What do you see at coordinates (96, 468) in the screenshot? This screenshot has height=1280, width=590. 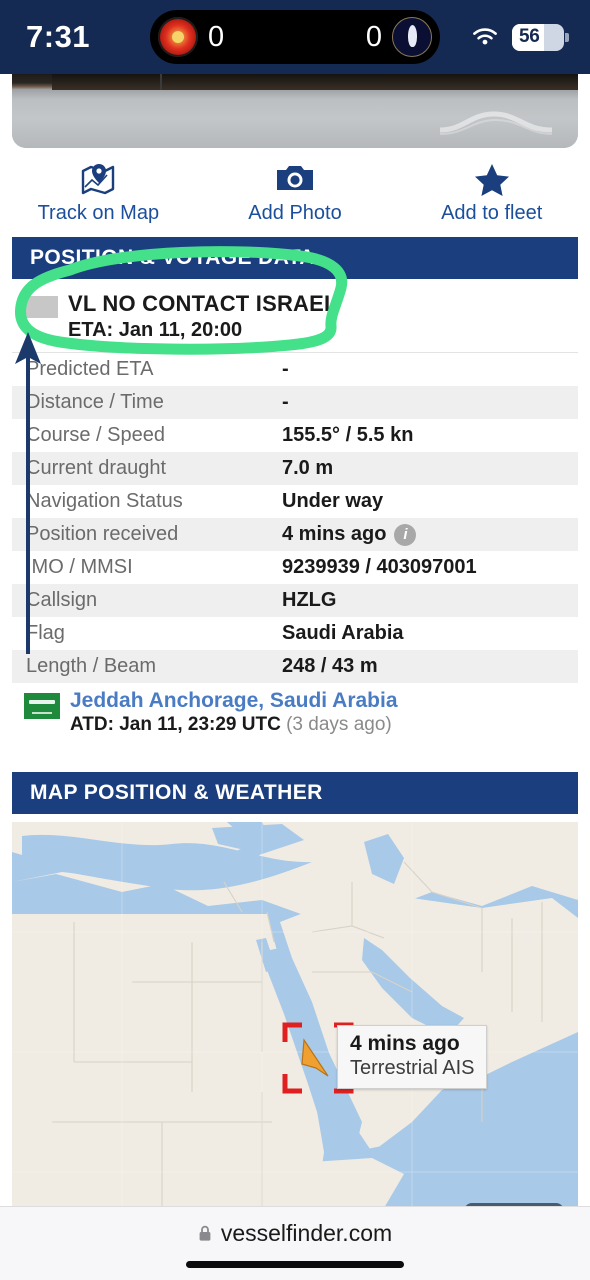 I see `row-label: Current draught` at bounding box center [96, 468].